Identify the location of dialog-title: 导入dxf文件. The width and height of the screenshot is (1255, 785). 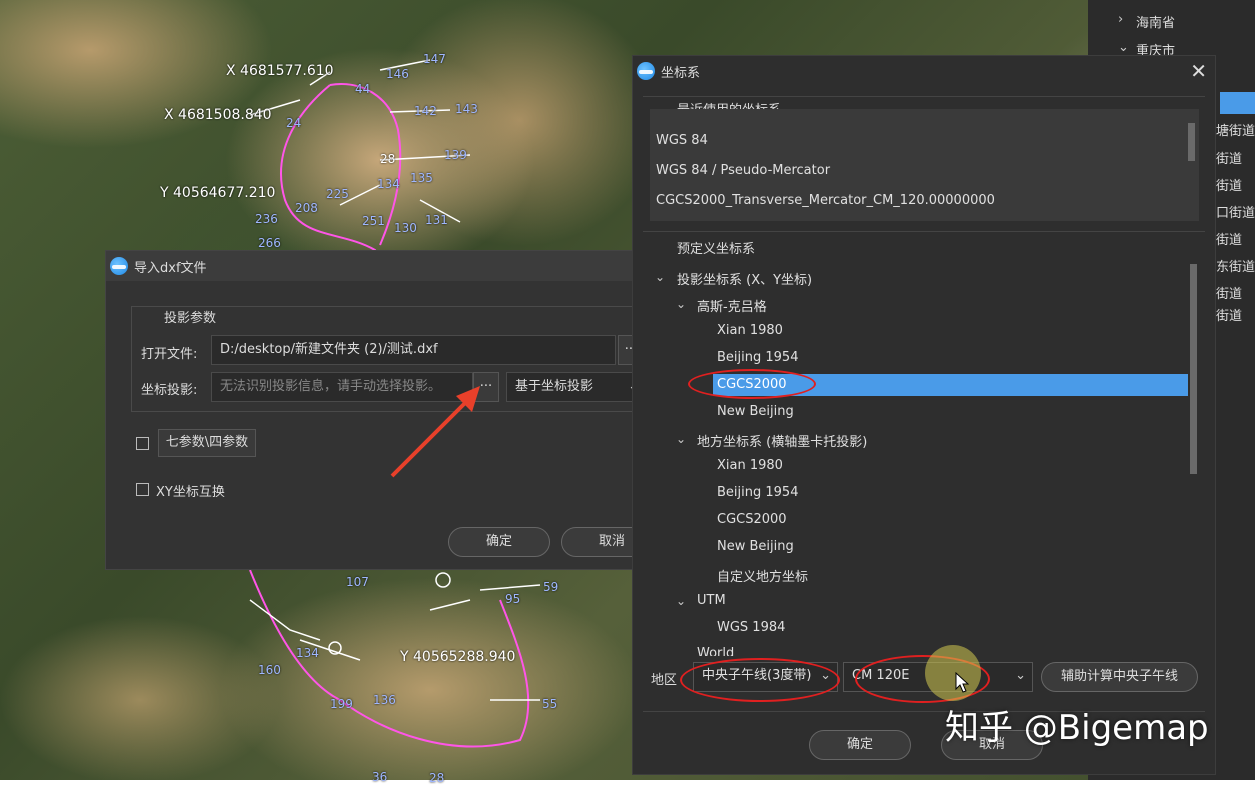
(170, 268).